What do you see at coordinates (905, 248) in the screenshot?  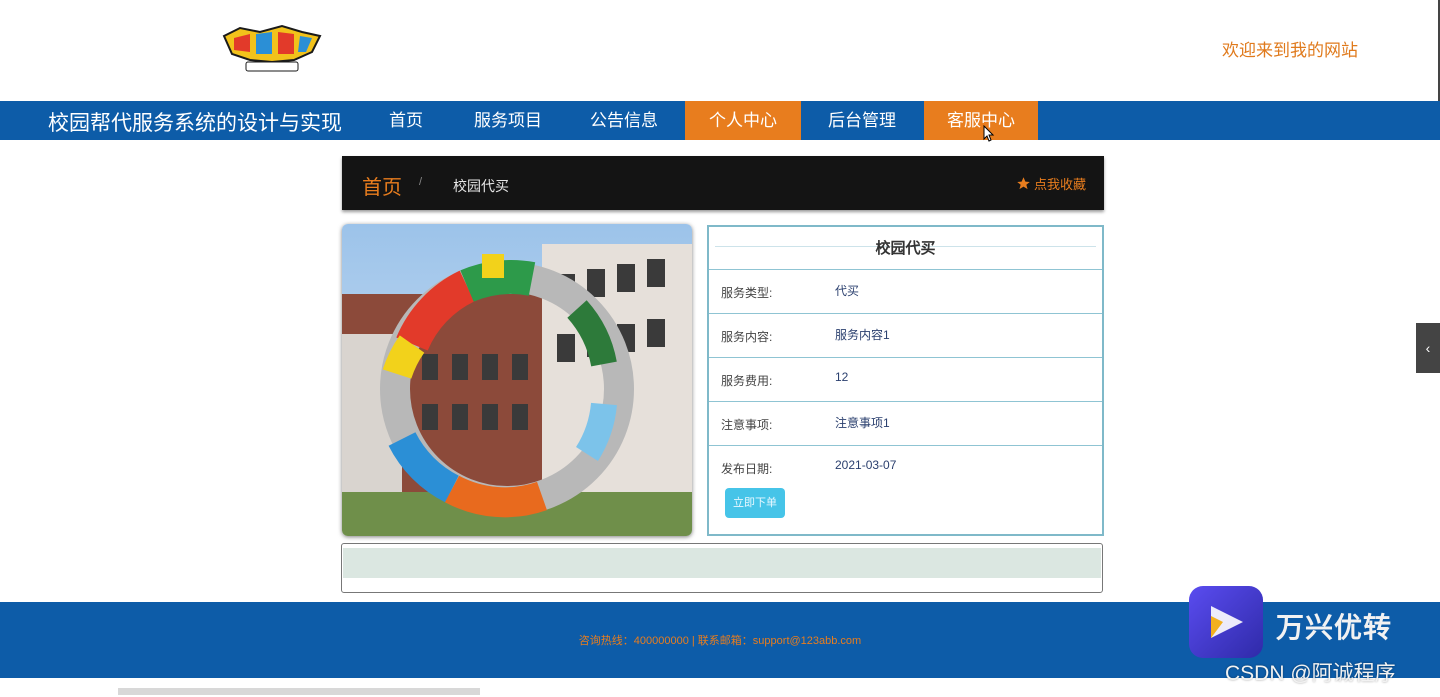 I see `service-title: 校园代买` at bounding box center [905, 248].